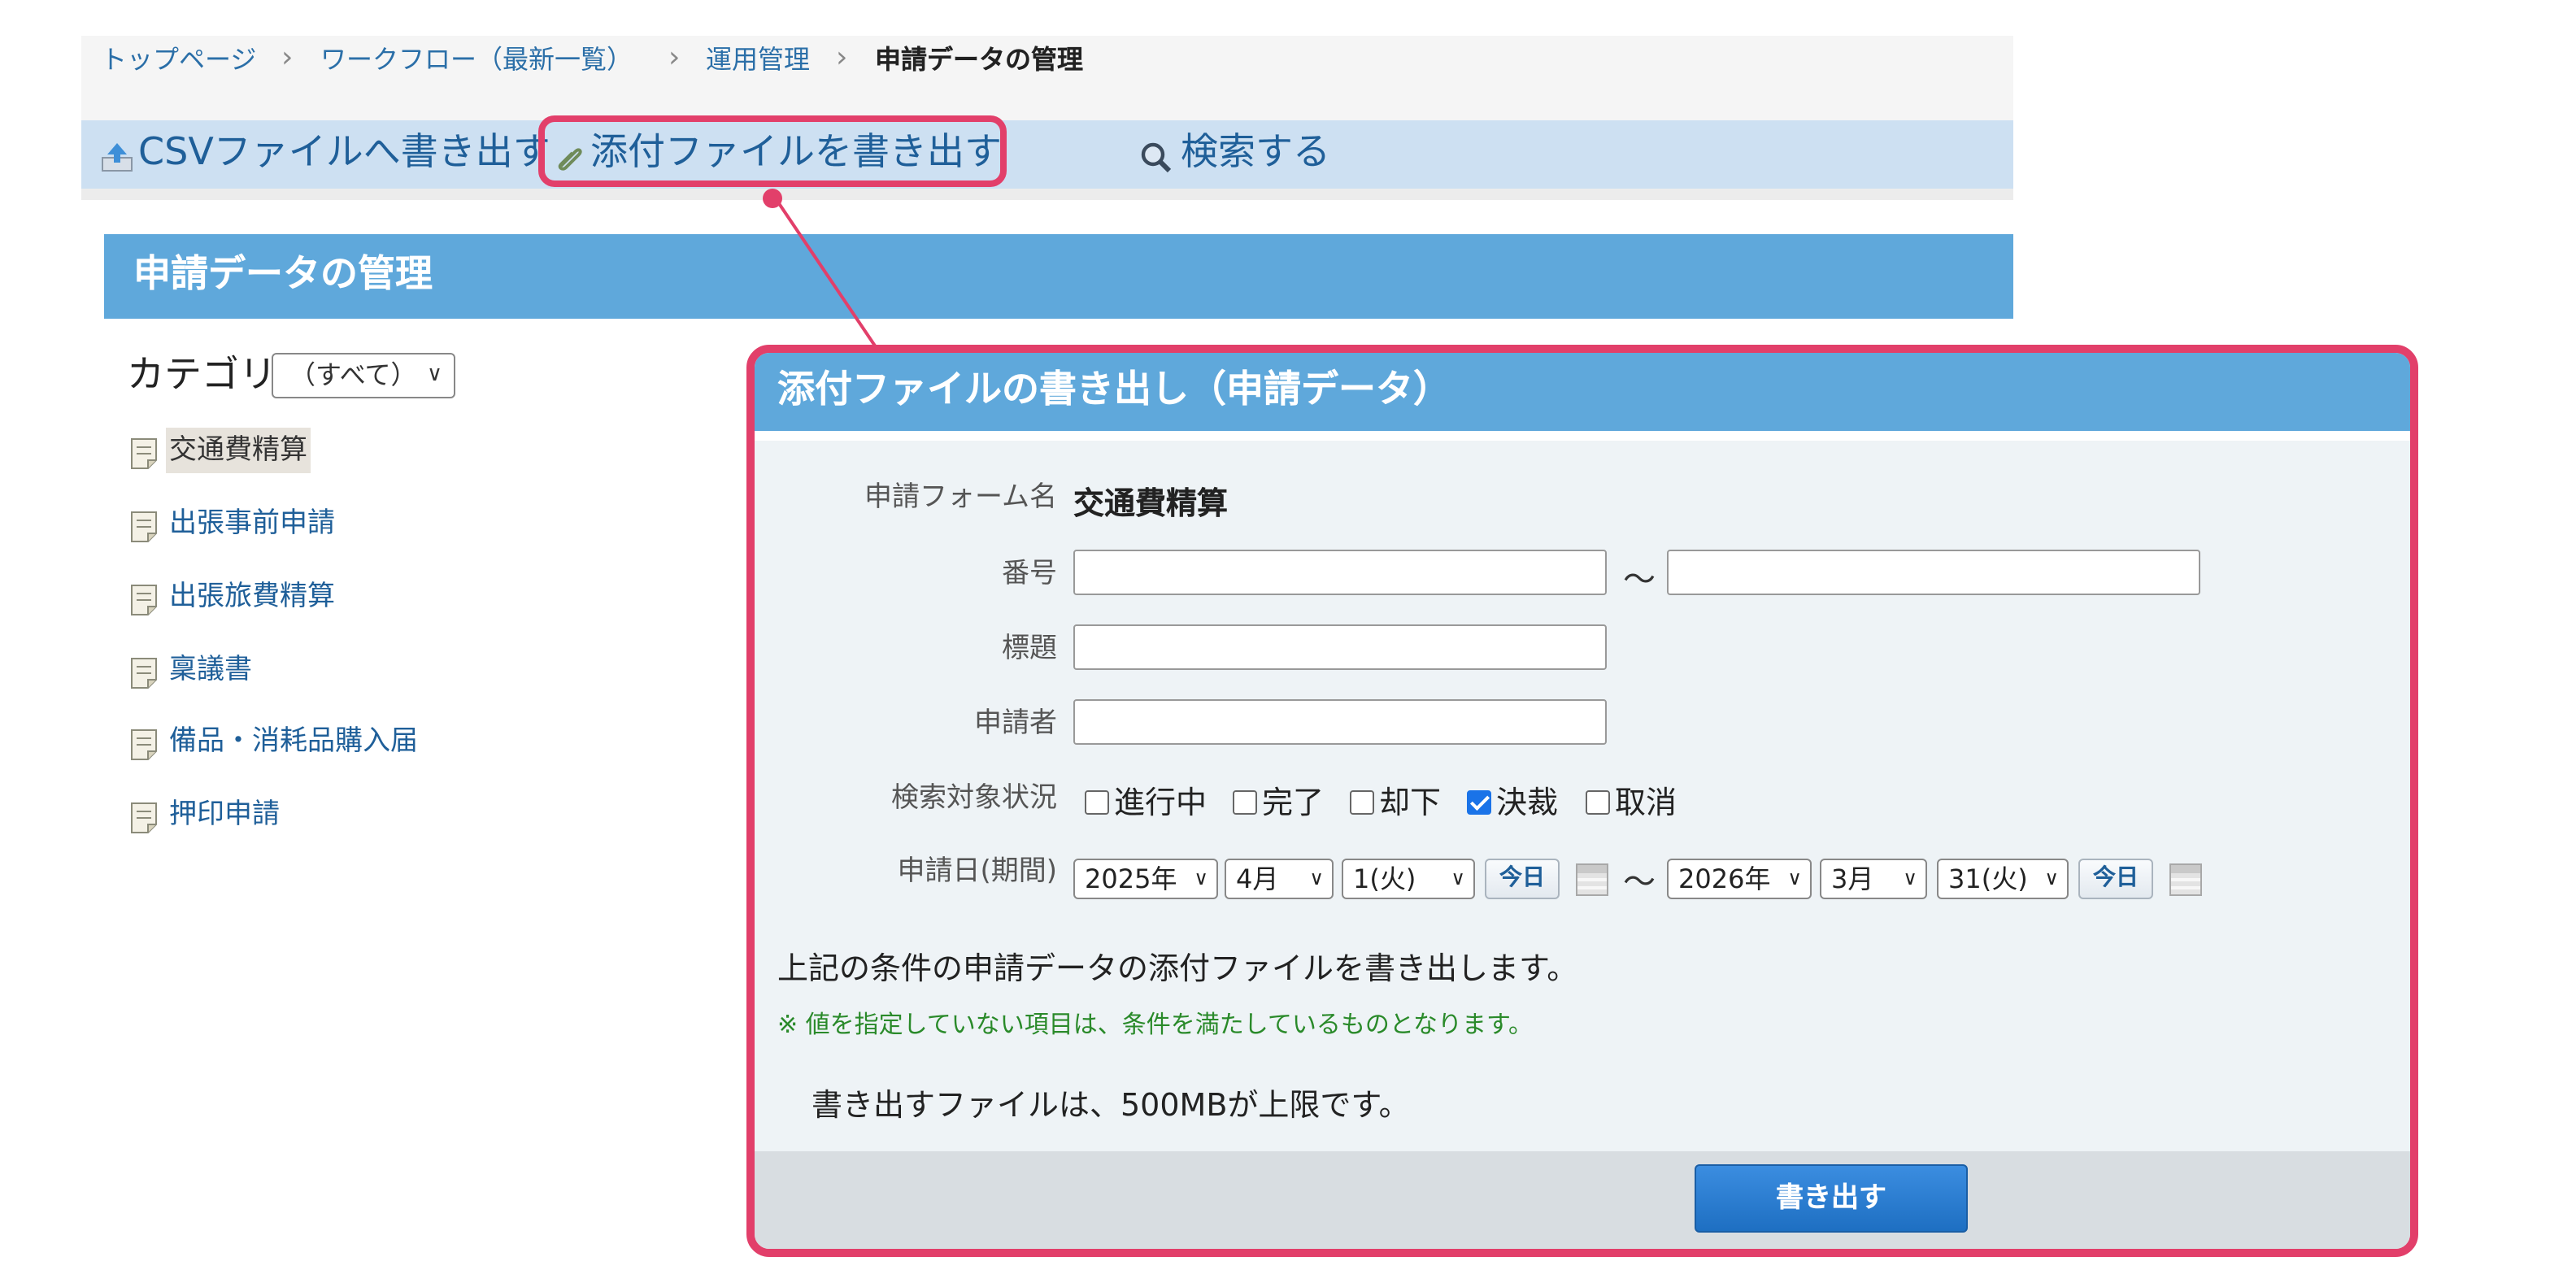 The image size is (2576, 1283). Describe the element at coordinates (1279, 879) in the screenshot. I see `date-from-month-select: 4月 ∨` at that location.